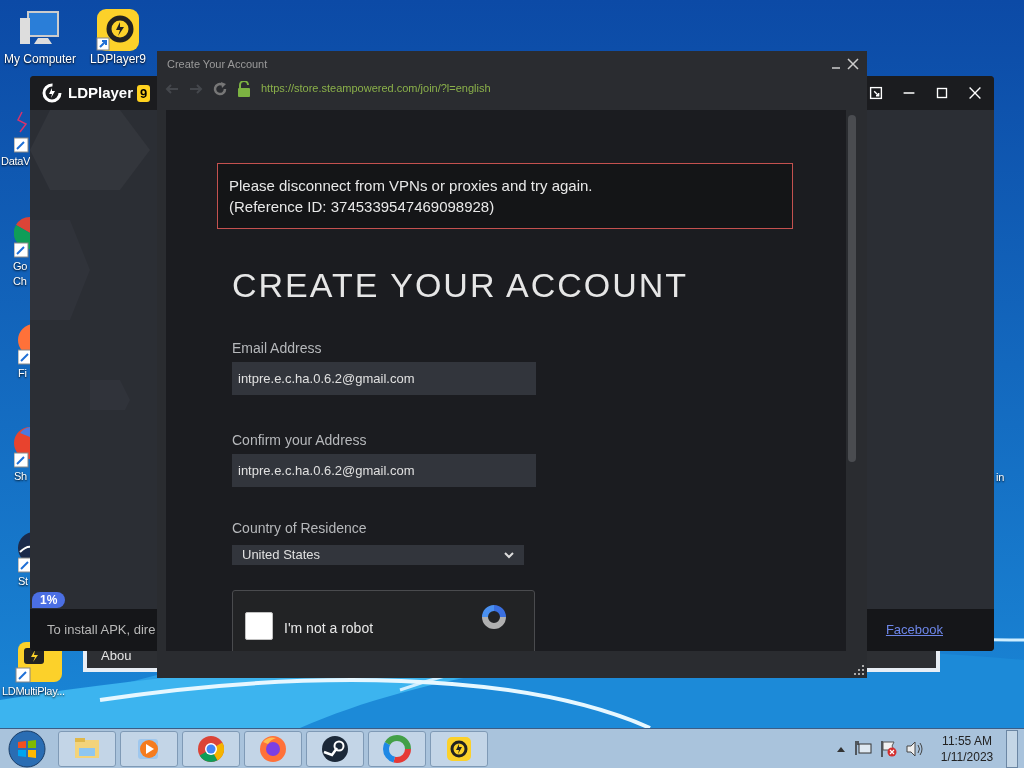 This screenshot has height=768, width=1024. What do you see at coordinates (329, 628) in the screenshot?
I see `captcha-label: I'm not a robot` at bounding box center [329, 628].